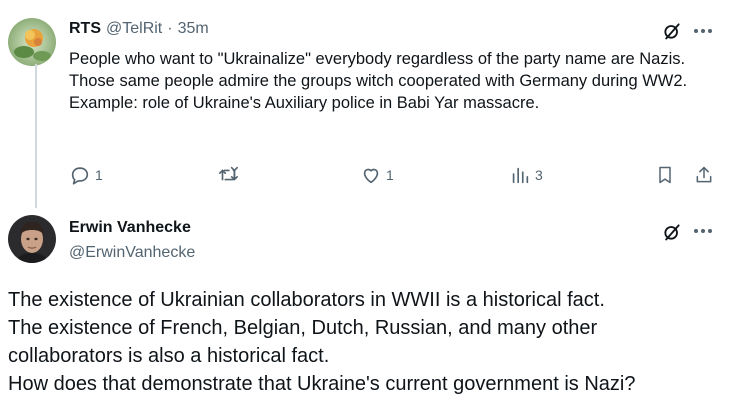 The width and height of the screenshot is (737, 410). What do you see at coordinates (85, 29) in the screenshot?
I see `author-name: RTS` at bounding box center [85, 29].